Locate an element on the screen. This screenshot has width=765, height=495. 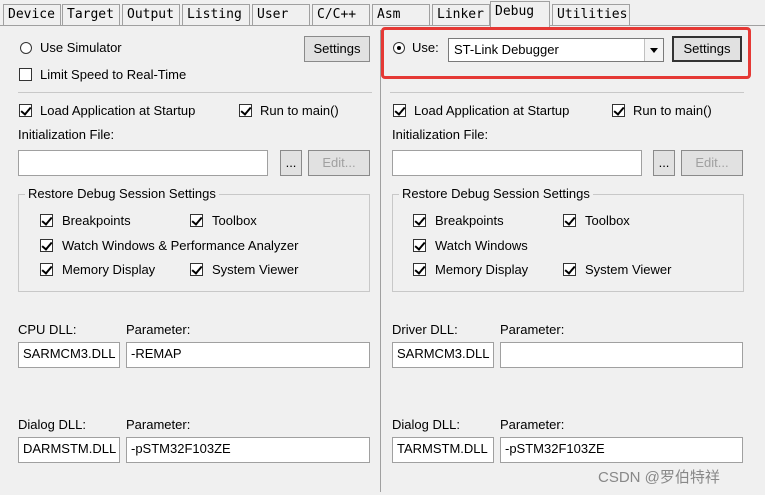
left-toolbox-label: Toolbox is located at coordinates (234, 220).